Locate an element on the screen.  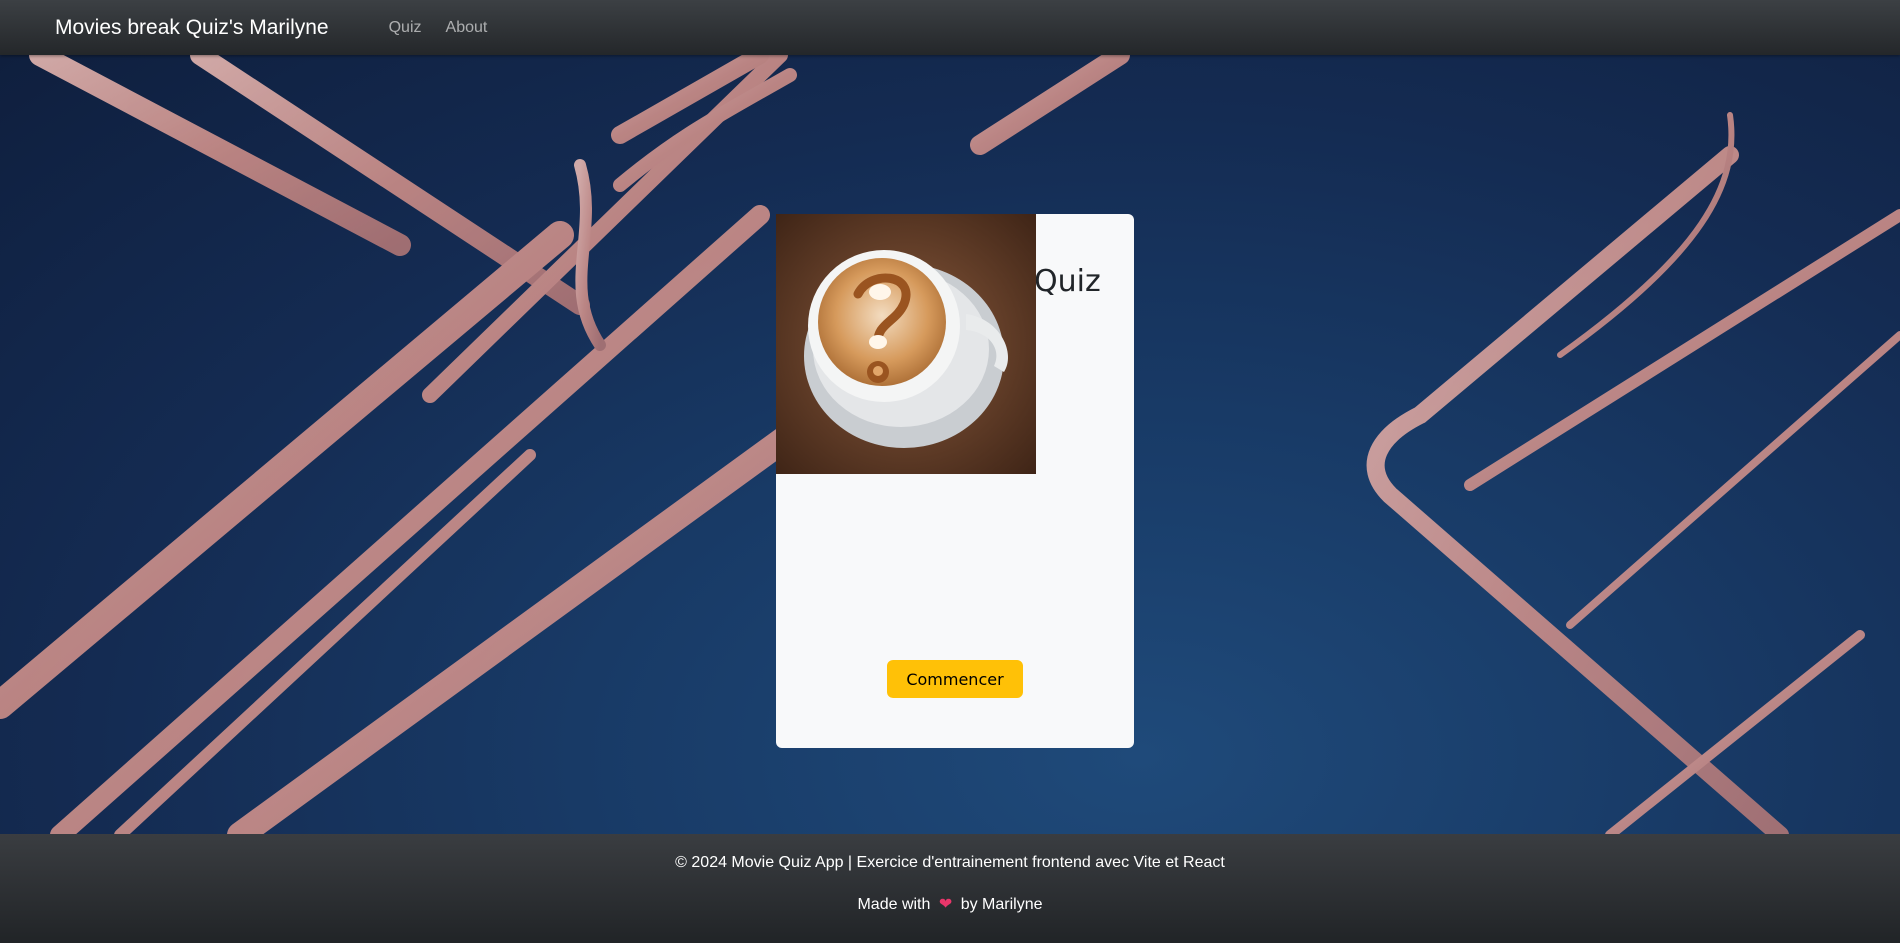
nav-link-quiz: Quiz is located at coordinates (405, 28).